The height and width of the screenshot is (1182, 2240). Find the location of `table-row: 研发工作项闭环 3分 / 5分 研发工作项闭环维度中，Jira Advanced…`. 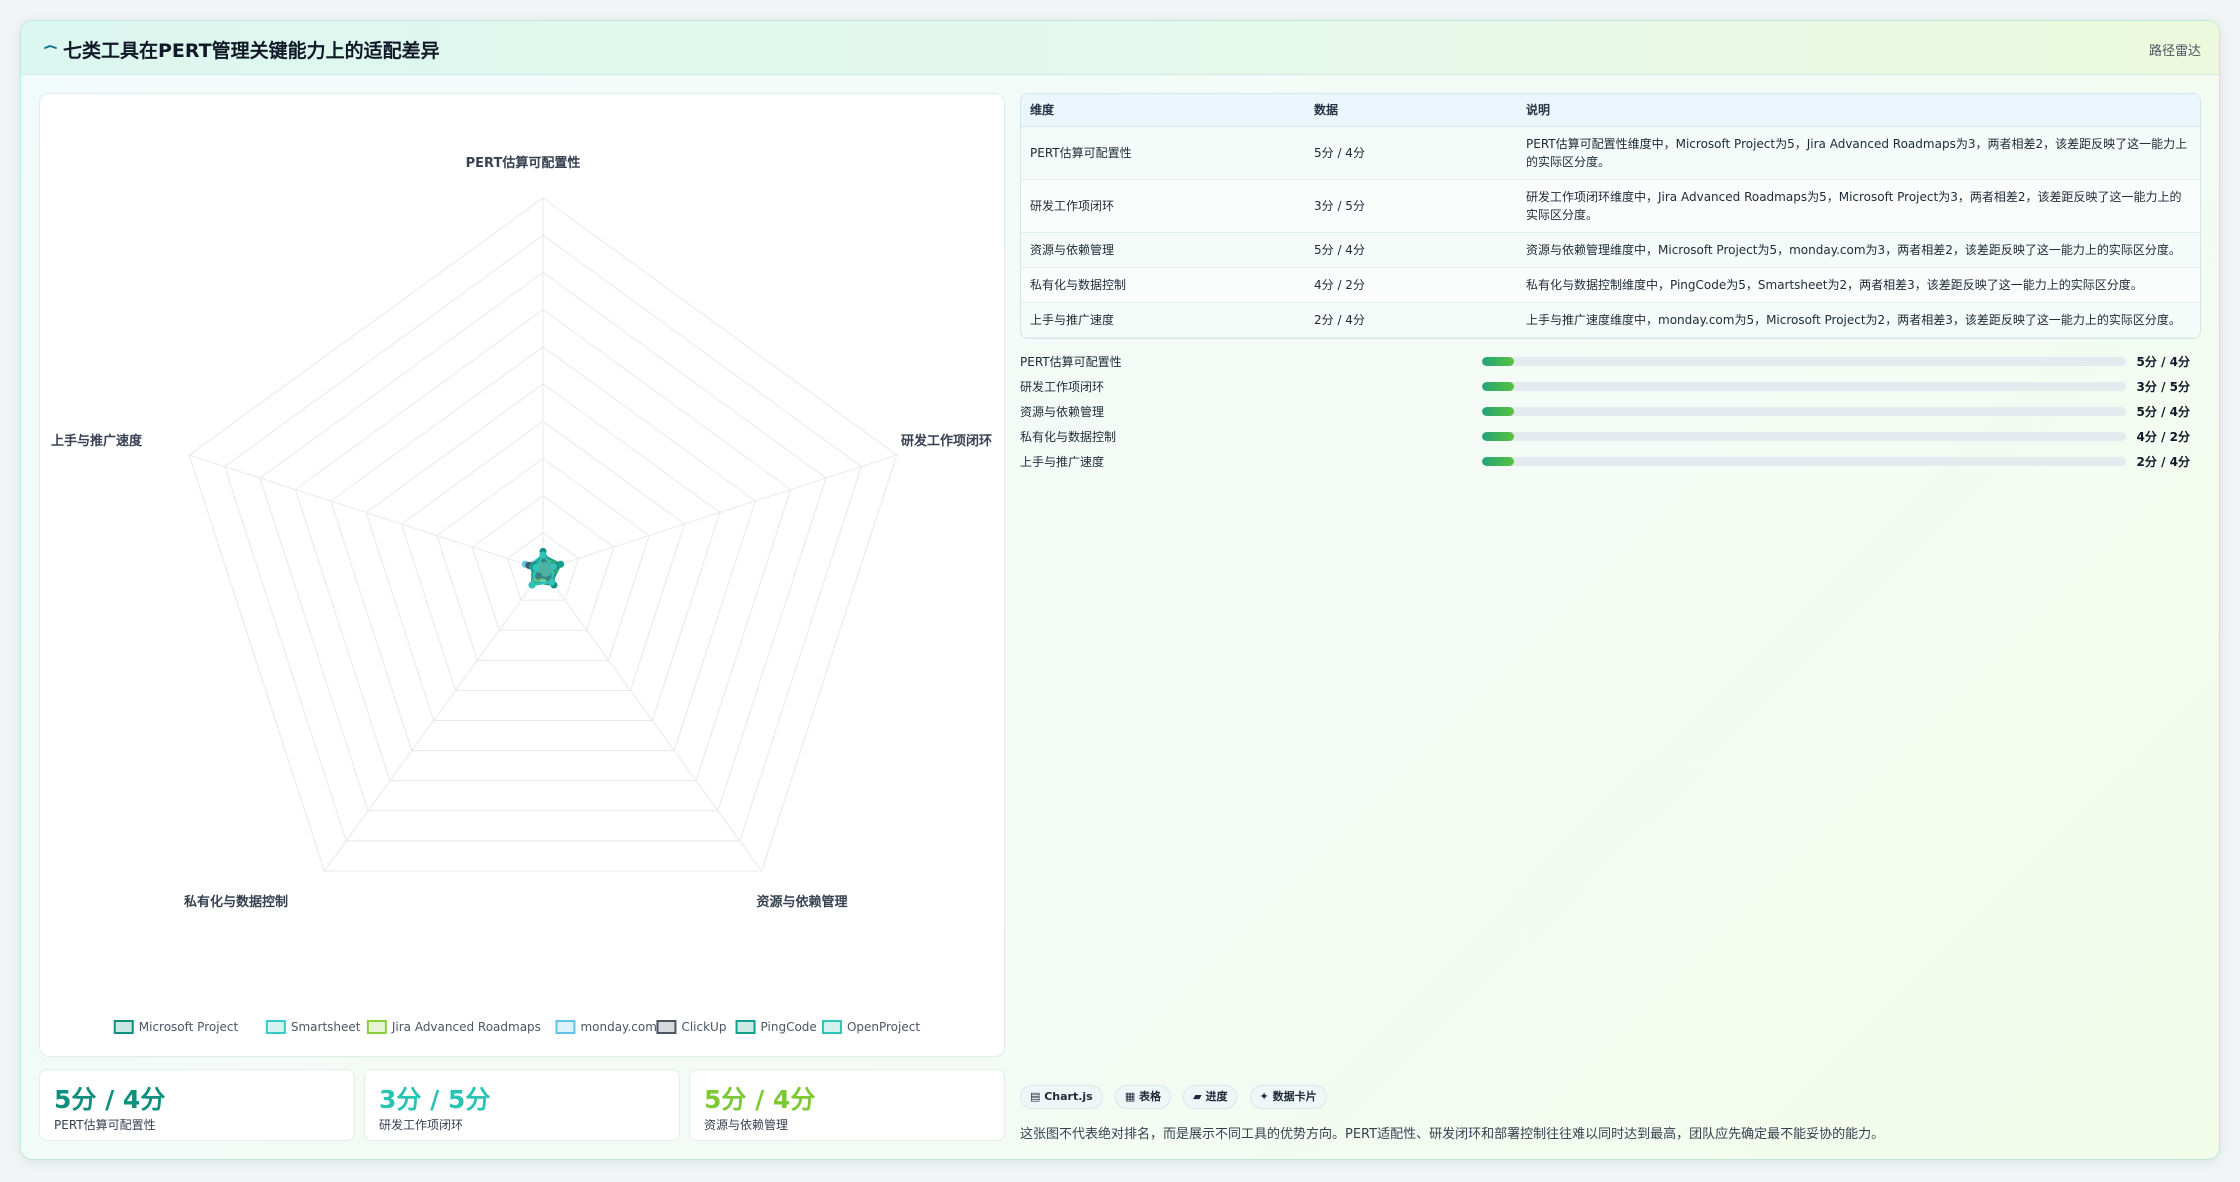

table-row: 研发工作项闭环 3分 / 5分 研发工作项闭环维度中，Jira Advanced… is located at coordinates (1610, 206).